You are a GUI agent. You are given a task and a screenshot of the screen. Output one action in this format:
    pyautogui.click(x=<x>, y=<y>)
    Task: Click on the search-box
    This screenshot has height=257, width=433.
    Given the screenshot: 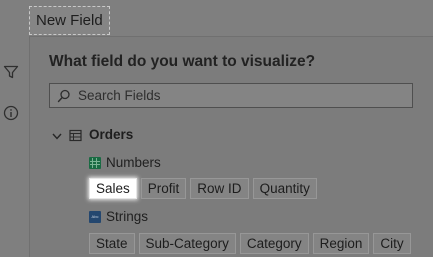 What is the action you would take?
    pyautogui.click(x=231, y=95)
    